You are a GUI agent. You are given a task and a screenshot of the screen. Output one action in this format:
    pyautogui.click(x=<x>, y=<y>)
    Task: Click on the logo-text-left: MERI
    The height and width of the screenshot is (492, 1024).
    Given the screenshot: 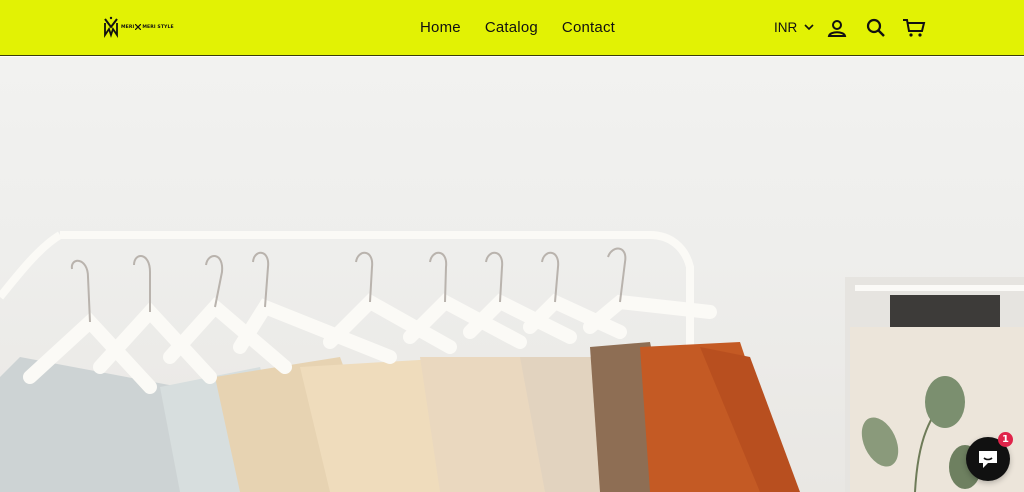 What is the action you would take?
    pyautogui.click(x=128, y=27)
    